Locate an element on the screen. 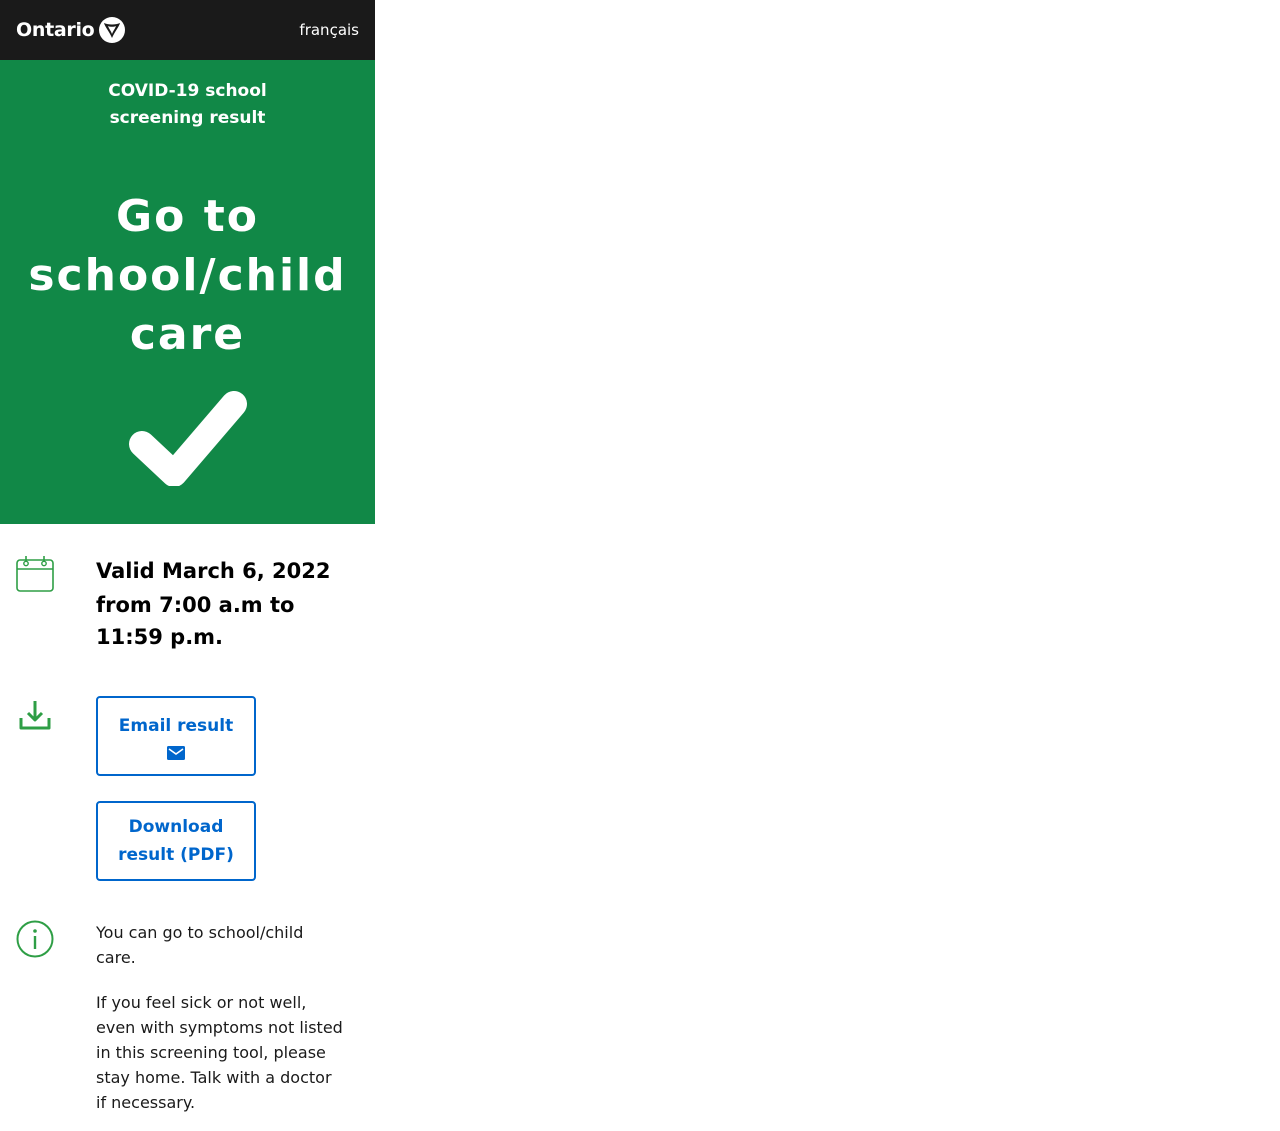  result-eyebrow: COVID-19 school screening result is located at coordinates (187, 104).